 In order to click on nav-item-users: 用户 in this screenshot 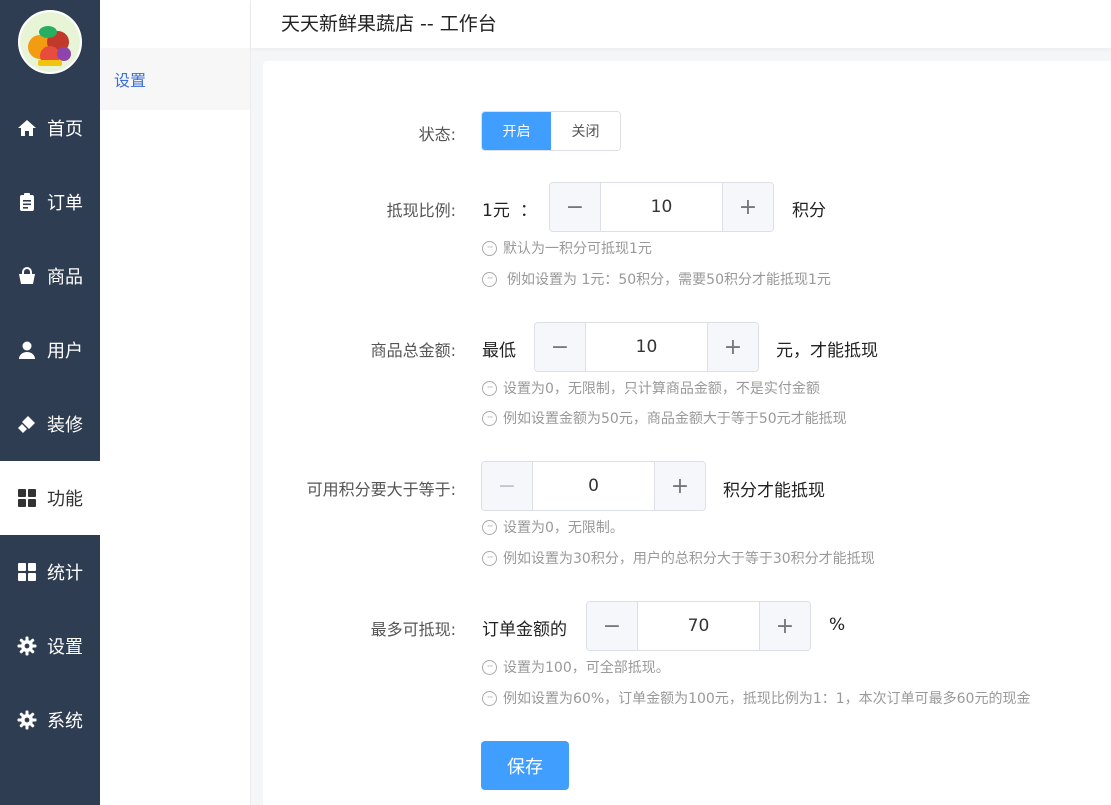, I will do `click(50, 350)`.